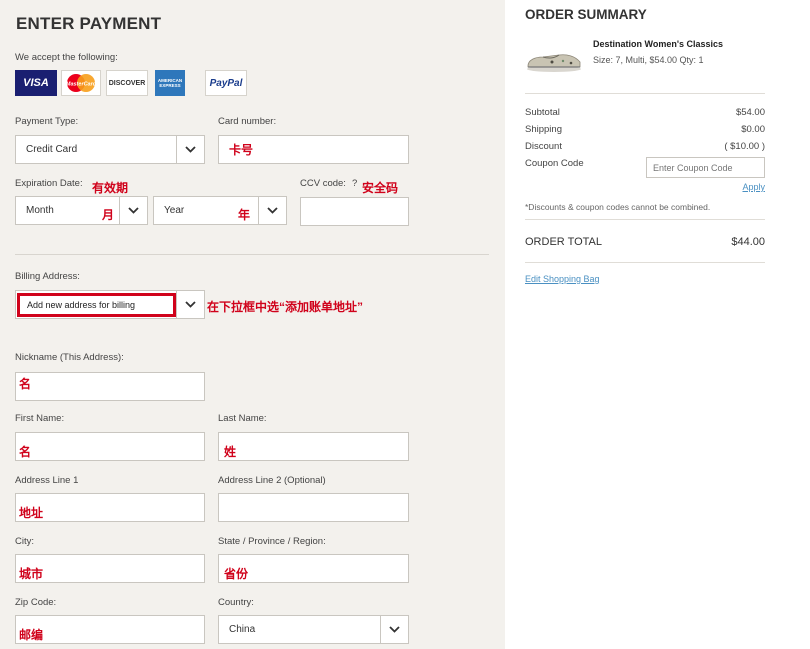 The image size is (810, 649). What do you see at coordinates (52, 149) in the screenshot?
I see `payment-type-value: Credit Card` at bounding box center [52, 149].